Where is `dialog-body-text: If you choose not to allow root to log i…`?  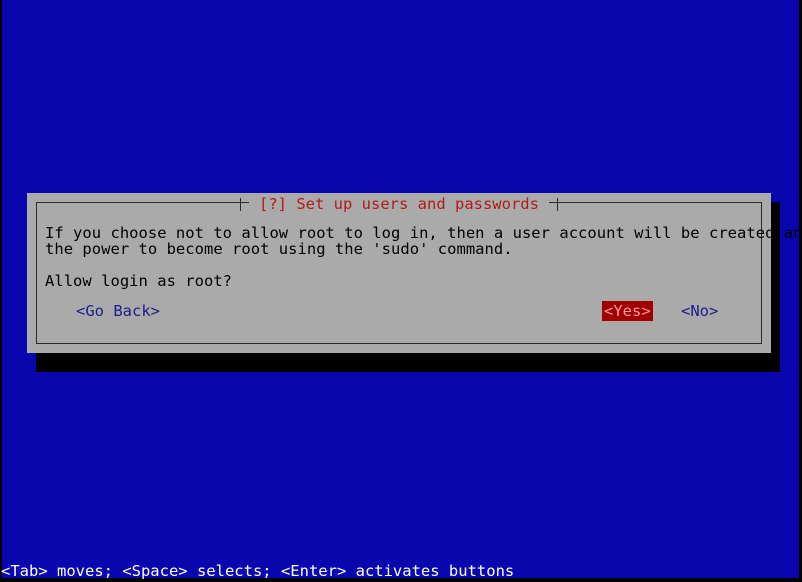
dialog-body-text: If you choose not to allow root to log i… is located at coordinates (423, 257).